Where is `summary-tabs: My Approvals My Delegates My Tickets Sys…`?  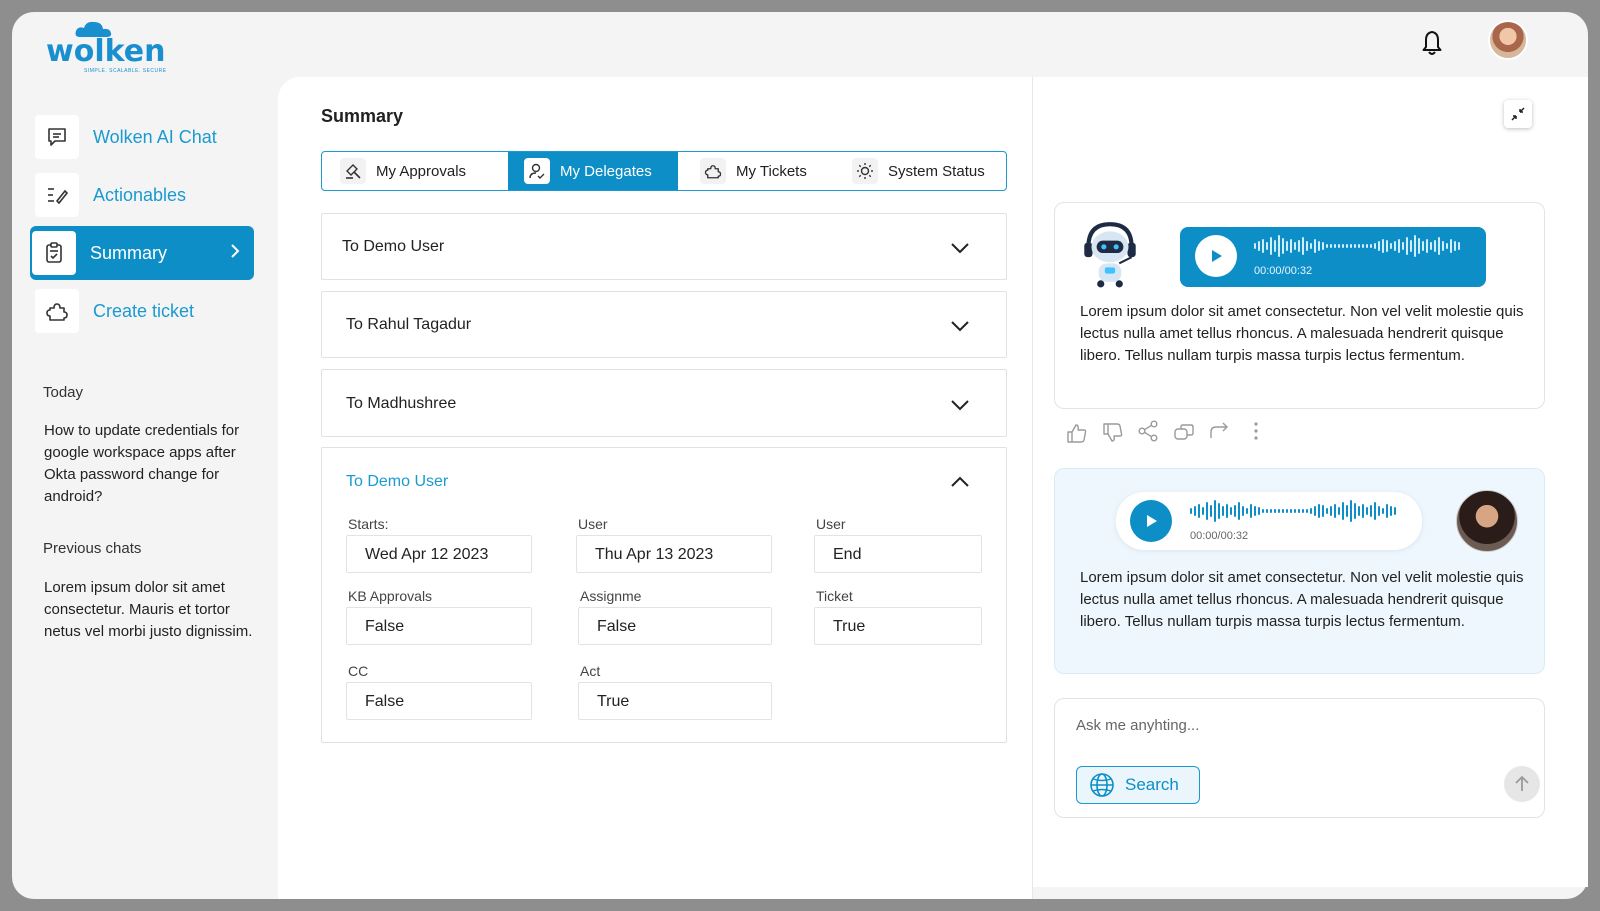 summary-tabs: My Approvals My Delegates My Tickets Sys… is located at coordinates (664, 171).